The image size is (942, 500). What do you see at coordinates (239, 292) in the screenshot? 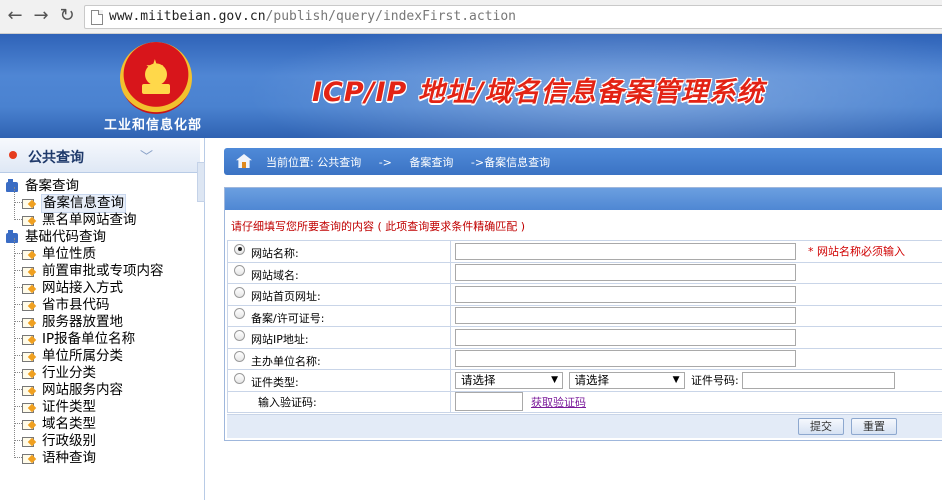
I see `radio-homepage-url` at bounding box center [239, 292].